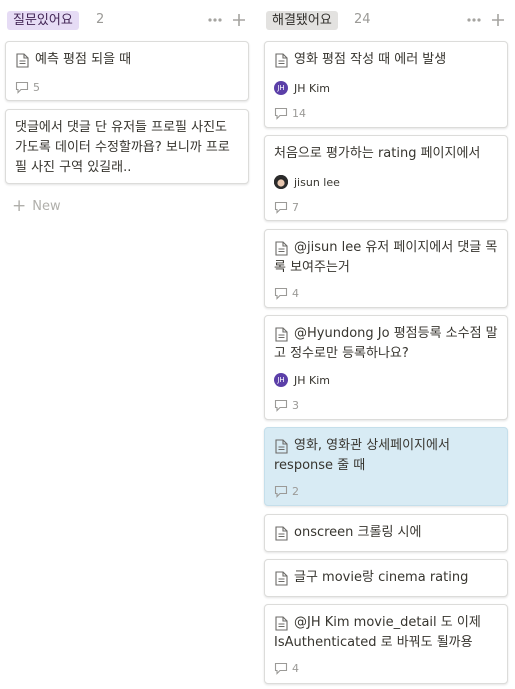 This screenshot has height=689, width=515. I want to click on card-title: @Hyundong Jo 평점등록 소수점 말고 정수로만 등록하나요?, so click(386, 343).